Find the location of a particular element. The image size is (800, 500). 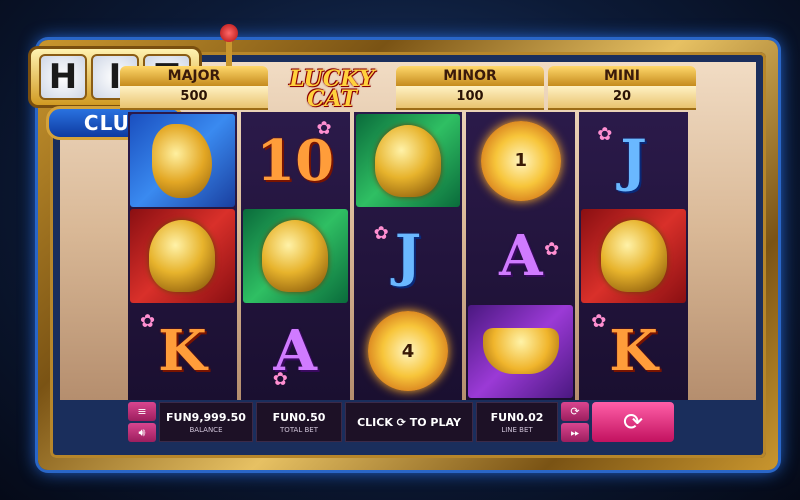

reel-1: ✿ K is located at coordinates (182, 256).